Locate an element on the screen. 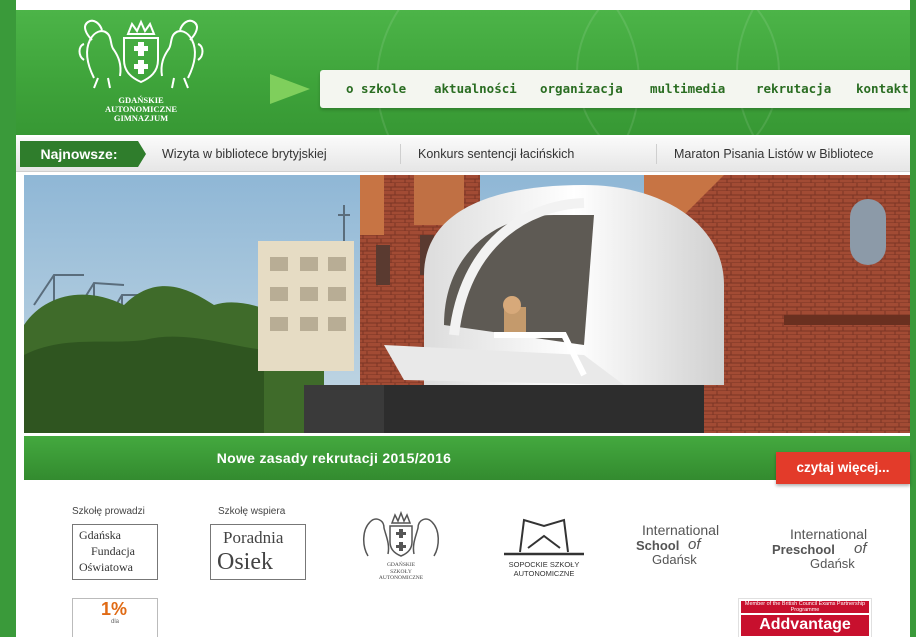 This screenshot has height=637, width=916. one-percent-logo: 1% dla is located at coordinates (115, 617).